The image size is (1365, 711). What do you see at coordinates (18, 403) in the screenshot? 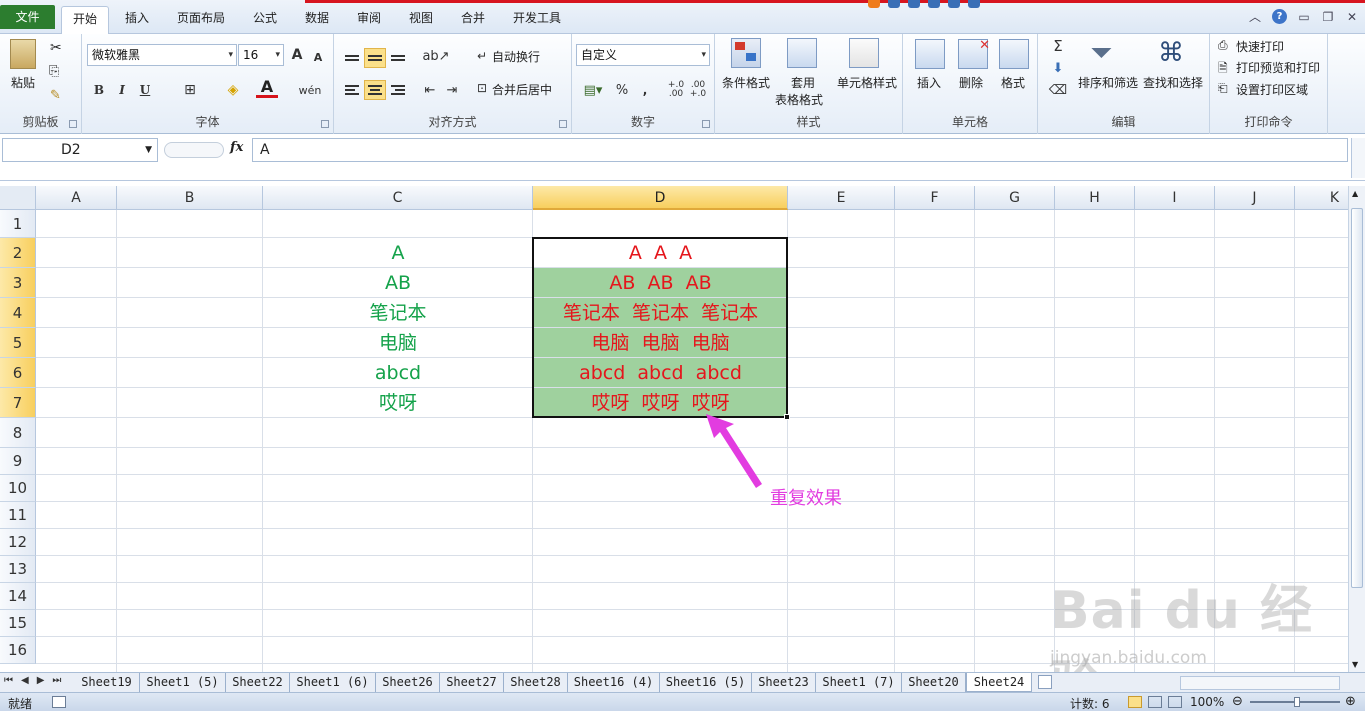
I see `row-header-7: 7` at bounding box center [18, 403].